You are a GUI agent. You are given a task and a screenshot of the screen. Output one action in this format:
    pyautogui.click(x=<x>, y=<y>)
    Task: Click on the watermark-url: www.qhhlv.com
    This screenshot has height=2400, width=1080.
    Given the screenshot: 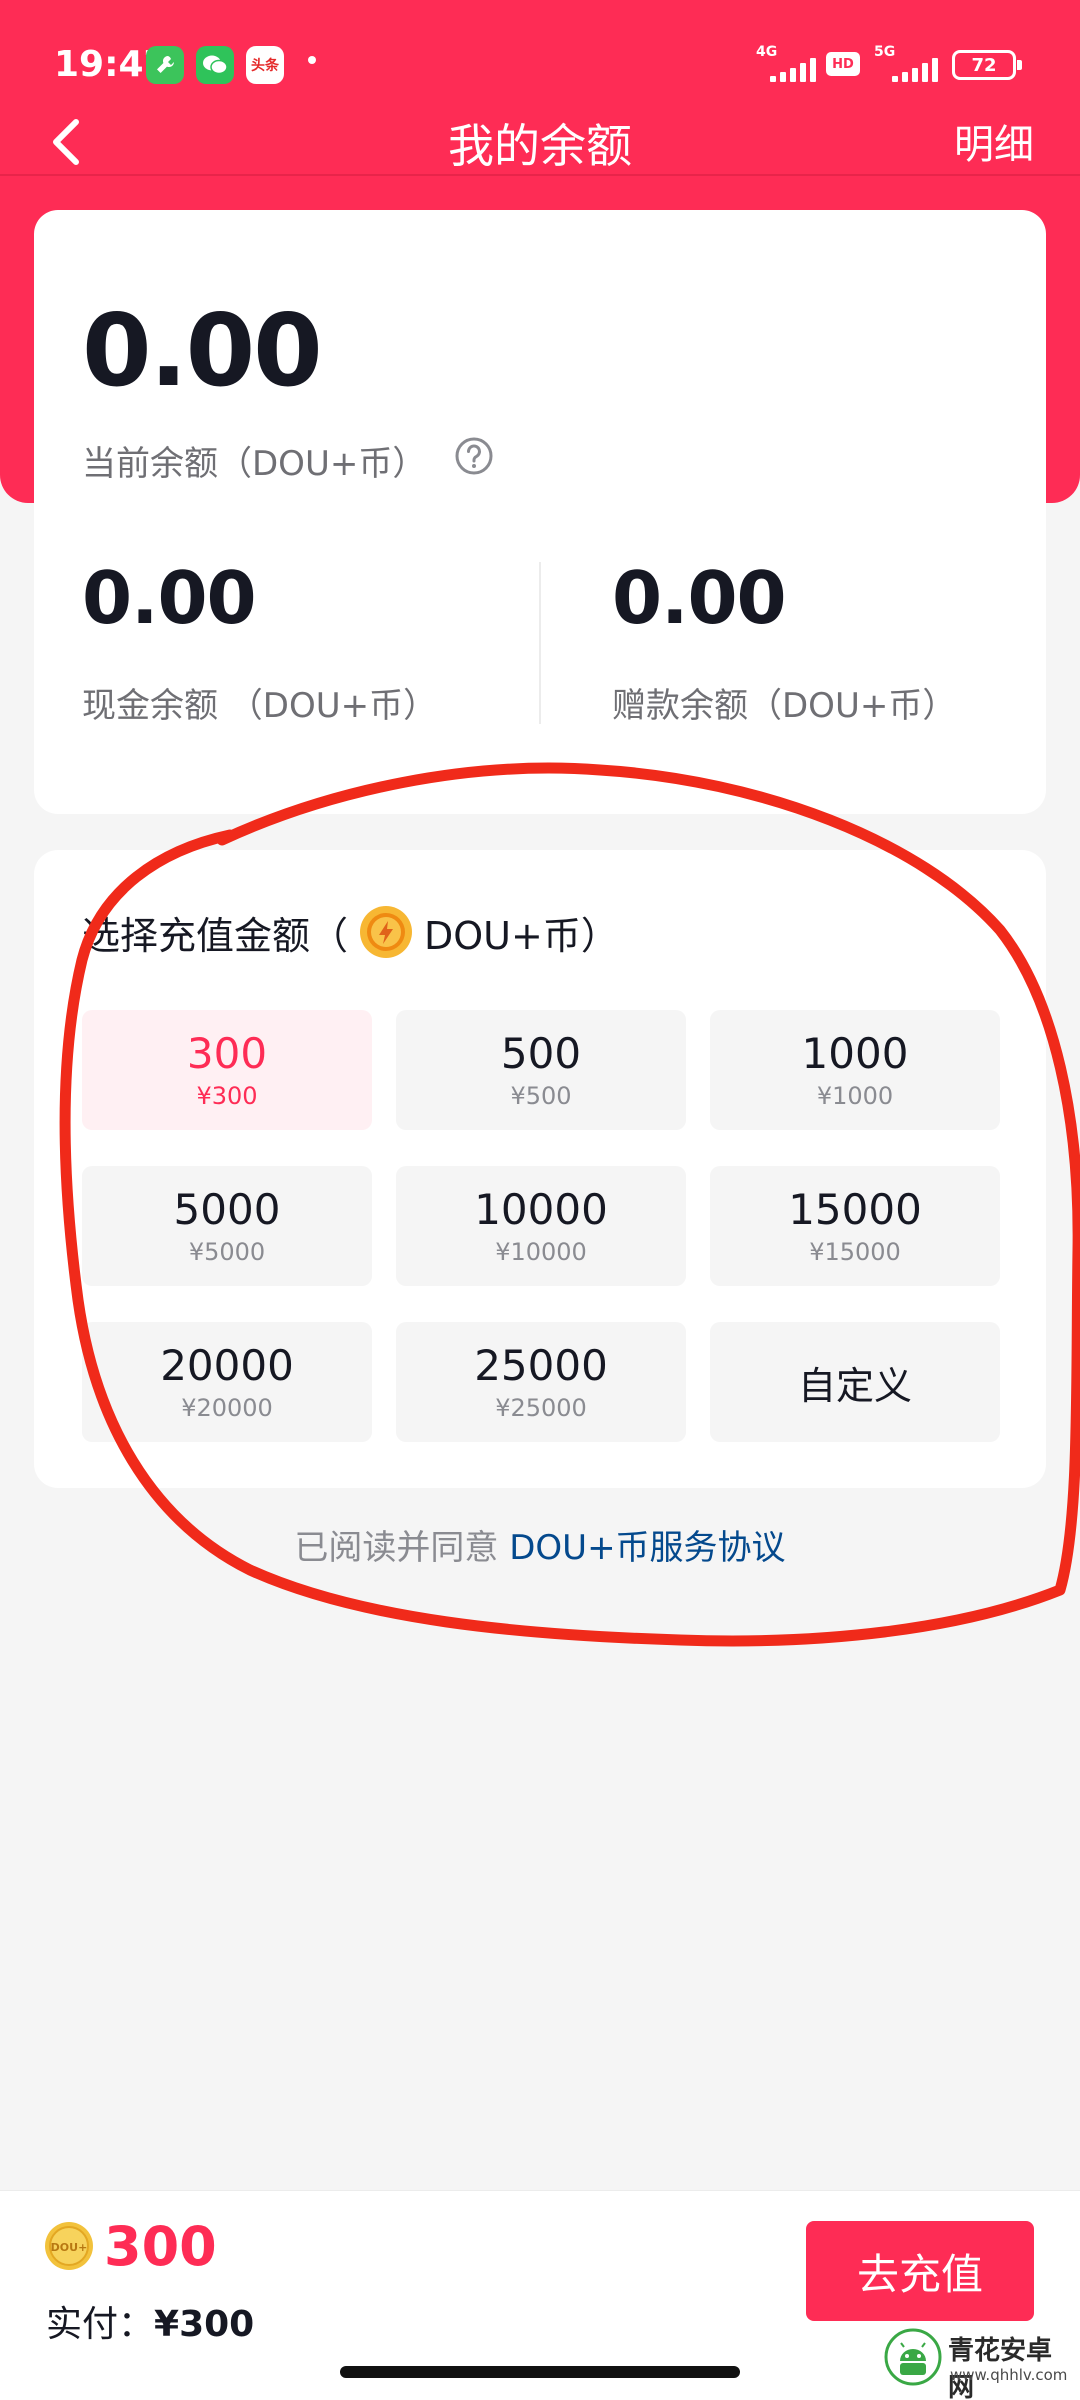 What is the action you would take?
    pyautogui.click(x=1009, y=2375)
    